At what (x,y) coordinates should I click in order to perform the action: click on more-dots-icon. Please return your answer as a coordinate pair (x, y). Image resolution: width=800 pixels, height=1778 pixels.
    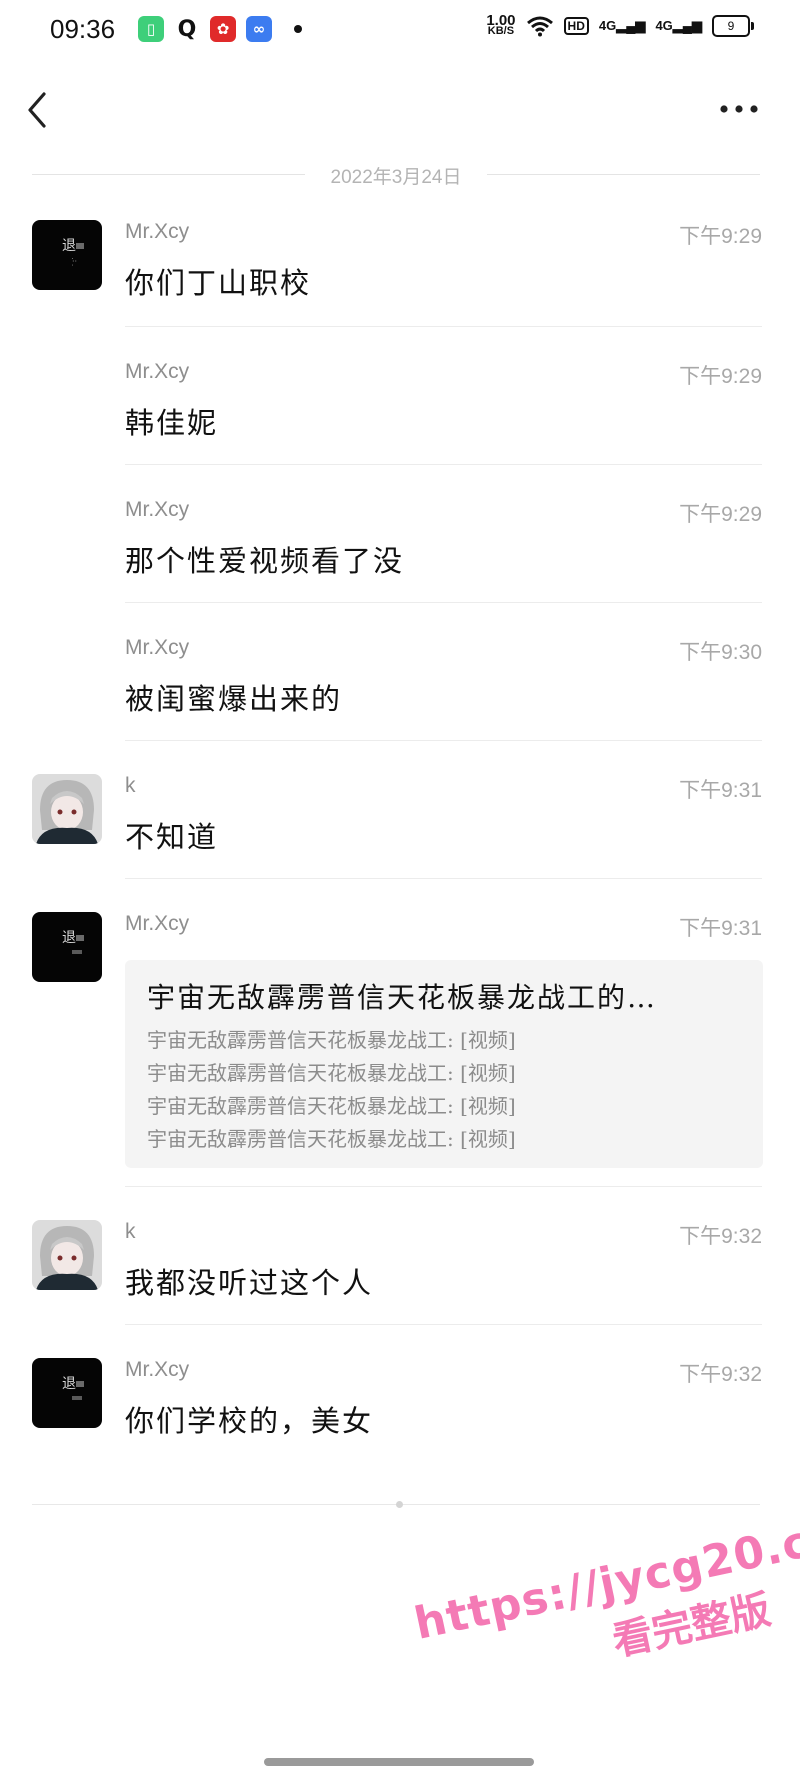
    Looking at the image, I should click on (739, 109).